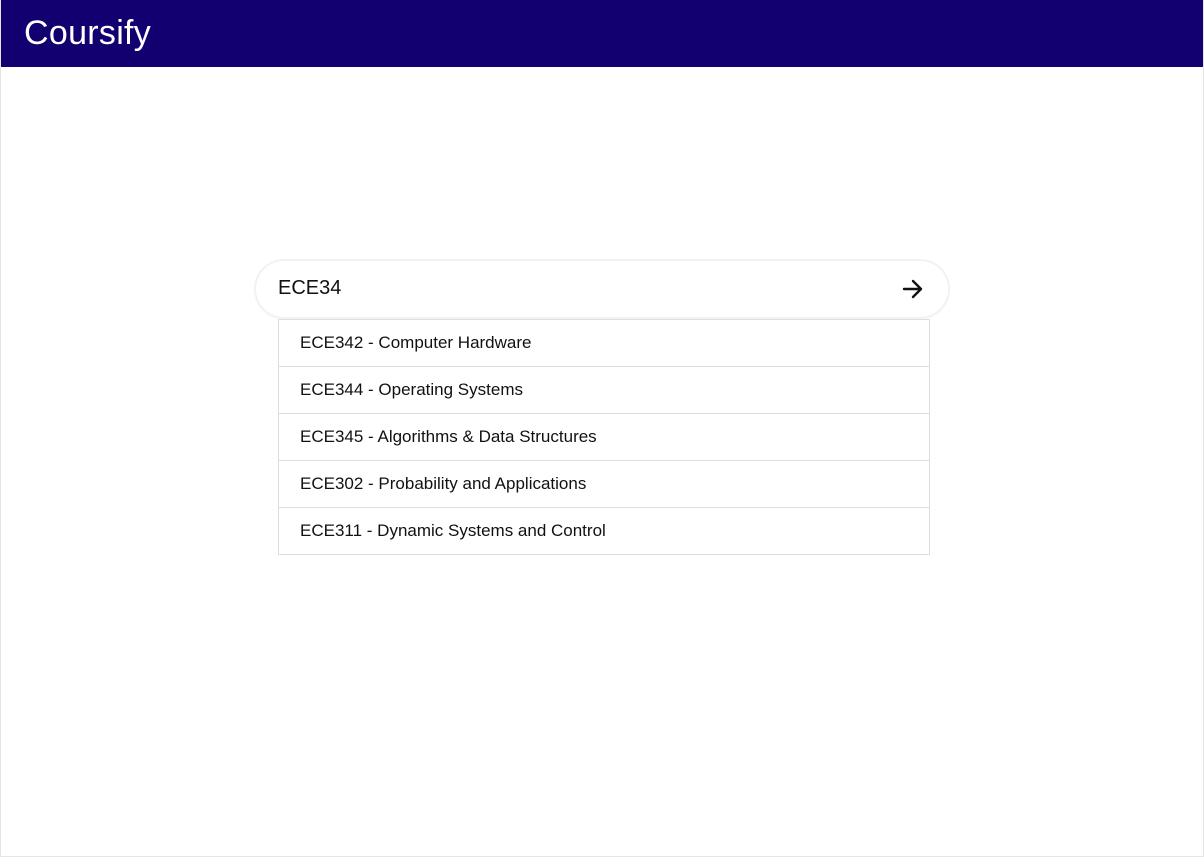  Describe the element at coordinates (604, 343) in the screenshot. I see `suggestion-item: ECE342 - Computer Hardware` at that location.